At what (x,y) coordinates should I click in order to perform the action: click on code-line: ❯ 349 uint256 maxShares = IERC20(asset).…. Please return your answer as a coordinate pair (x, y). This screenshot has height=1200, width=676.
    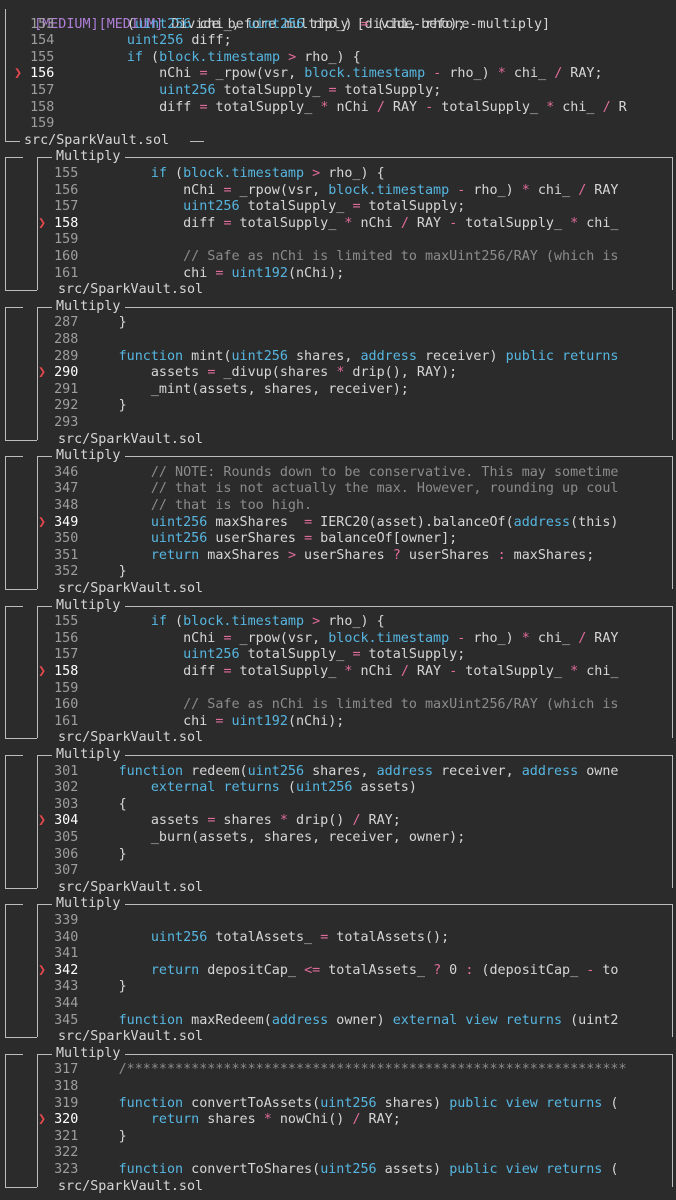
    Looking at the image, I should click on (348, 523).